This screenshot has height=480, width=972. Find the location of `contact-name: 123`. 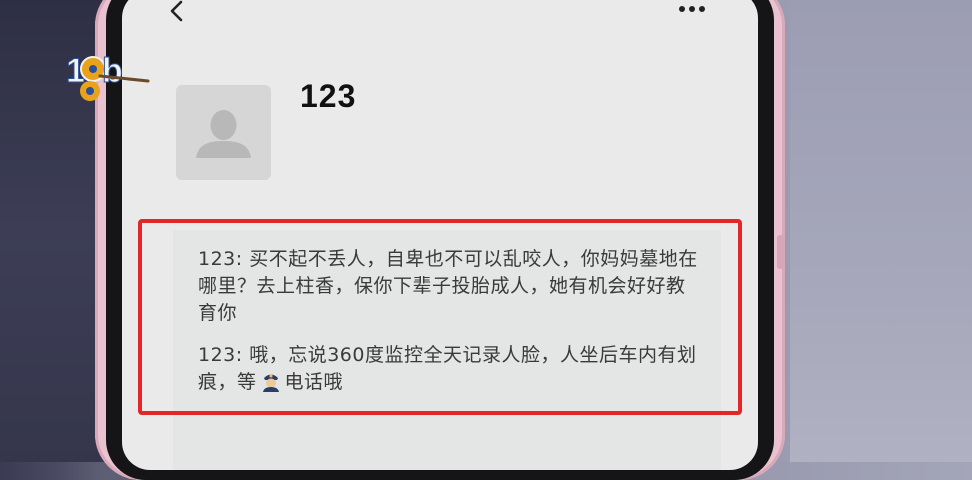

contact-name: 123 is located at coordinates (328, 96).